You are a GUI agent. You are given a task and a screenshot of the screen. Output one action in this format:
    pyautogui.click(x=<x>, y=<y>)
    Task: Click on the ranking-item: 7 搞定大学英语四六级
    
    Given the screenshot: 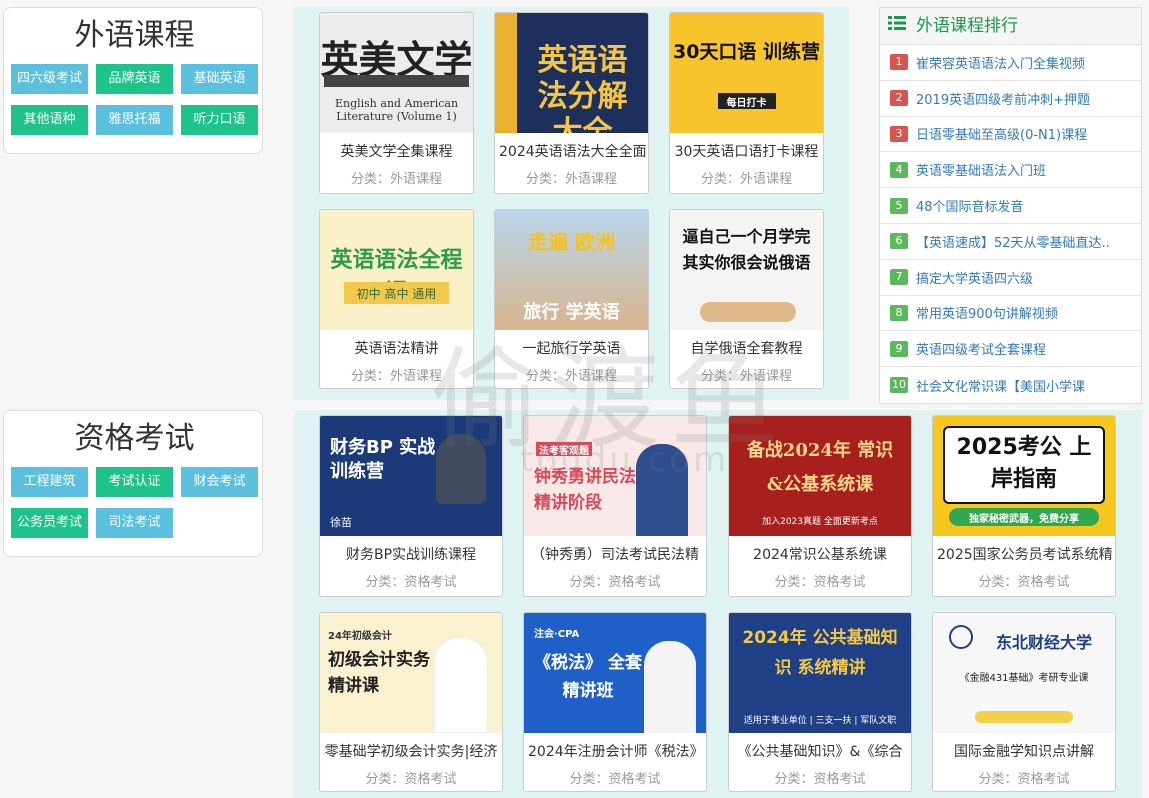 What is the action you would take?
    pyautogui.click(x=1010, y=278)
    